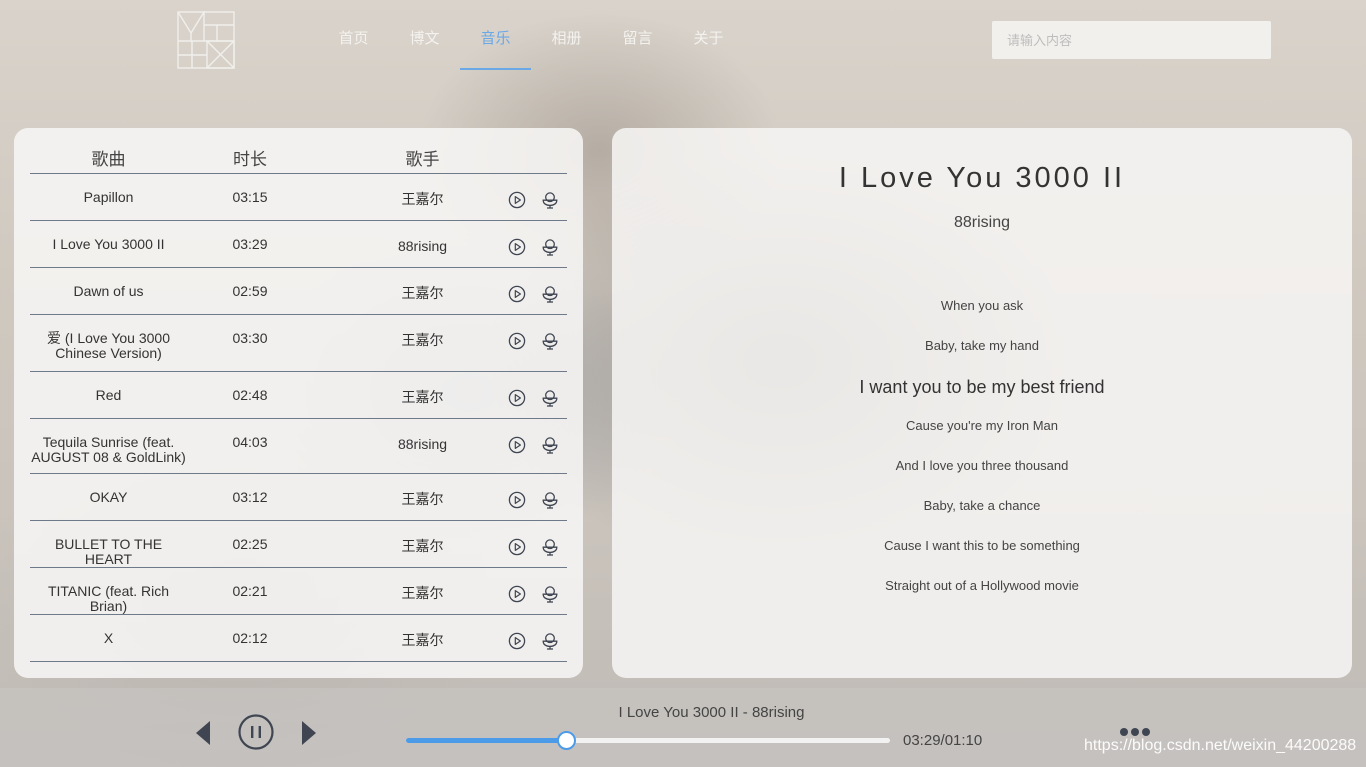 The image size is (1366, 767). What do you see at coordinates (298, 151) in the screenshot?
I see `song-list-header: 歌曲 时长 歌手` at bounding box center [298, 151].